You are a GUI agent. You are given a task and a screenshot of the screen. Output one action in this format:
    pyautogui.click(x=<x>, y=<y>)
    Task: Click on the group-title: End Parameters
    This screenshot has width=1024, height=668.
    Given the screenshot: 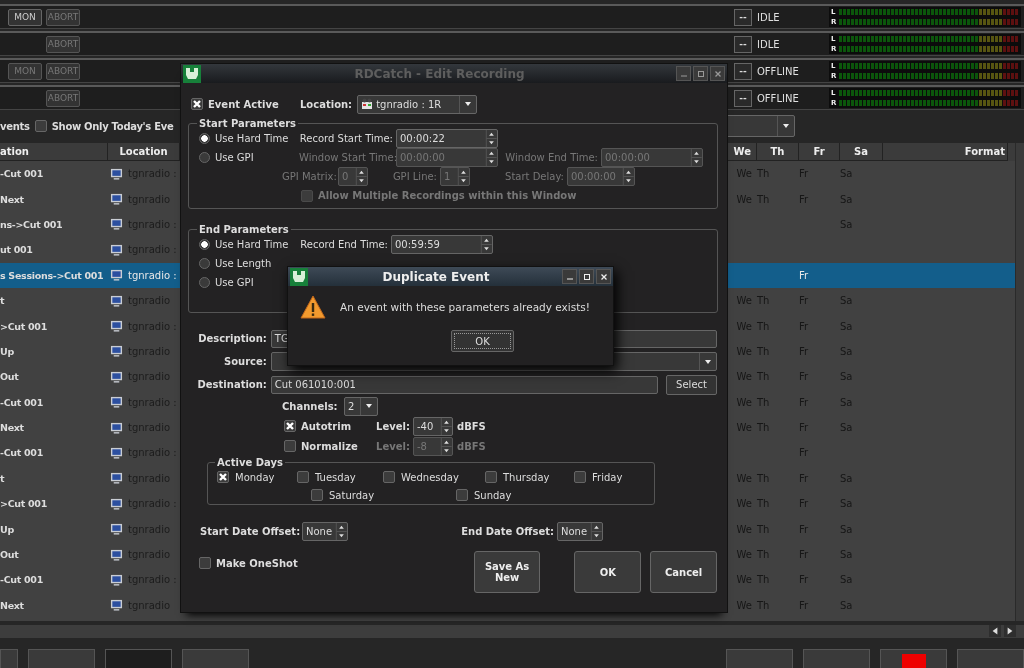 What is the action you would take?
    pyautogui.click(x=244, y=229)
    